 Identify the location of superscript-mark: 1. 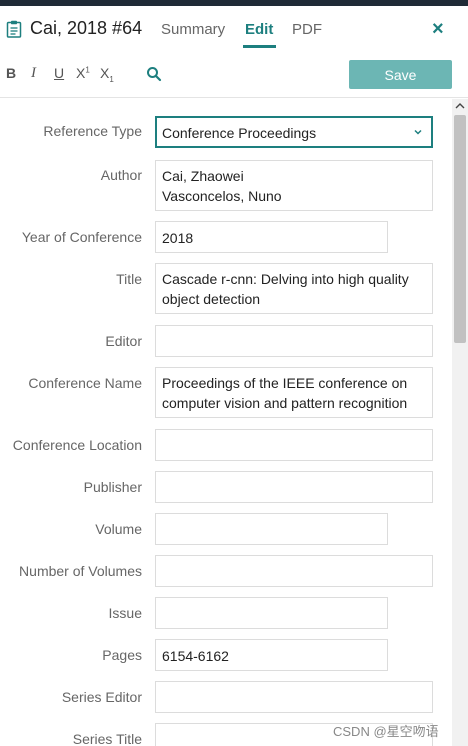
(87, 70).